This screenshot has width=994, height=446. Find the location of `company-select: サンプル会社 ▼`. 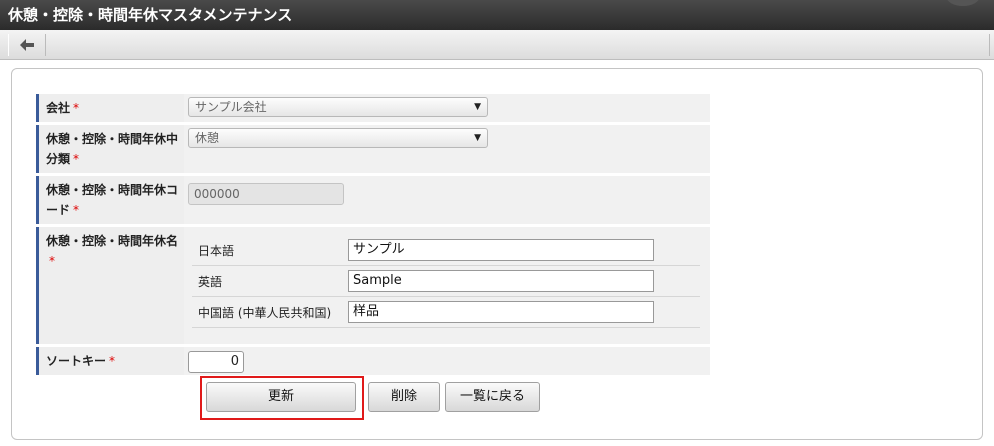

company-select: サンプル会社 ▼ is located at coordinates (338, 107).